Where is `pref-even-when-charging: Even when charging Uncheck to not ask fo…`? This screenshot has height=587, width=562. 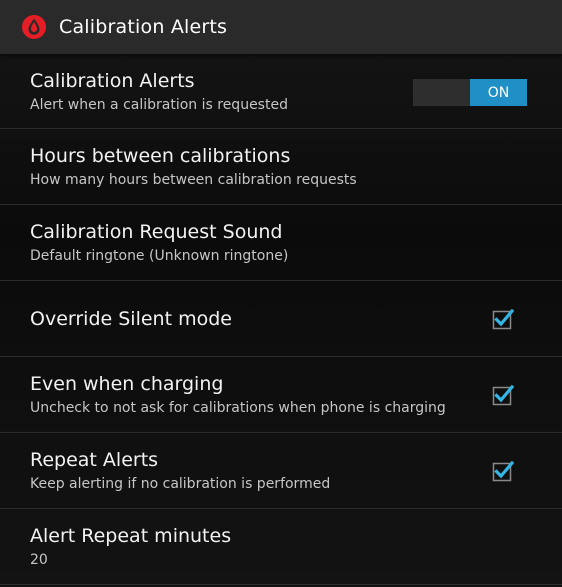 pref-even-when-charging: Even when charging Uncheck to not ask fo… is located at coordinates (281, 395).